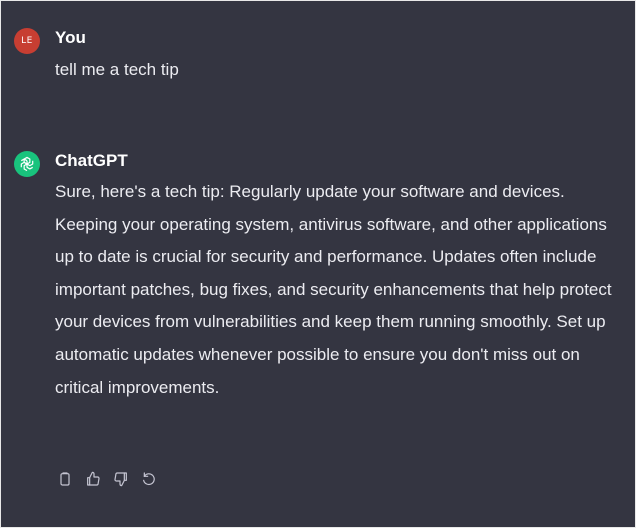 This screenshot has width=636, height=528. I want to click on user-message-text: tell me a tech tip, so click(117, 69).